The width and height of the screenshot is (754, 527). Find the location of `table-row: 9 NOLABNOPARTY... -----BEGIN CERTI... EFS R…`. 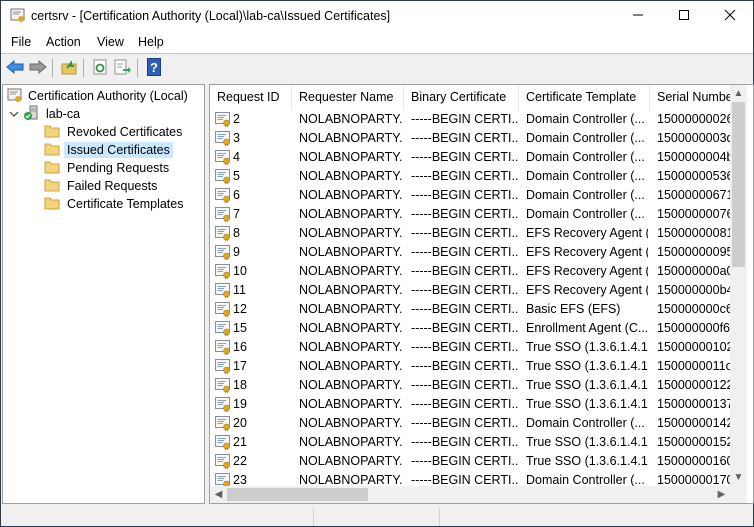

table-row: 9 NOLABNOPARTY... -----BEGIN CERTI... EFS R… is located at coordinates (470, 252).